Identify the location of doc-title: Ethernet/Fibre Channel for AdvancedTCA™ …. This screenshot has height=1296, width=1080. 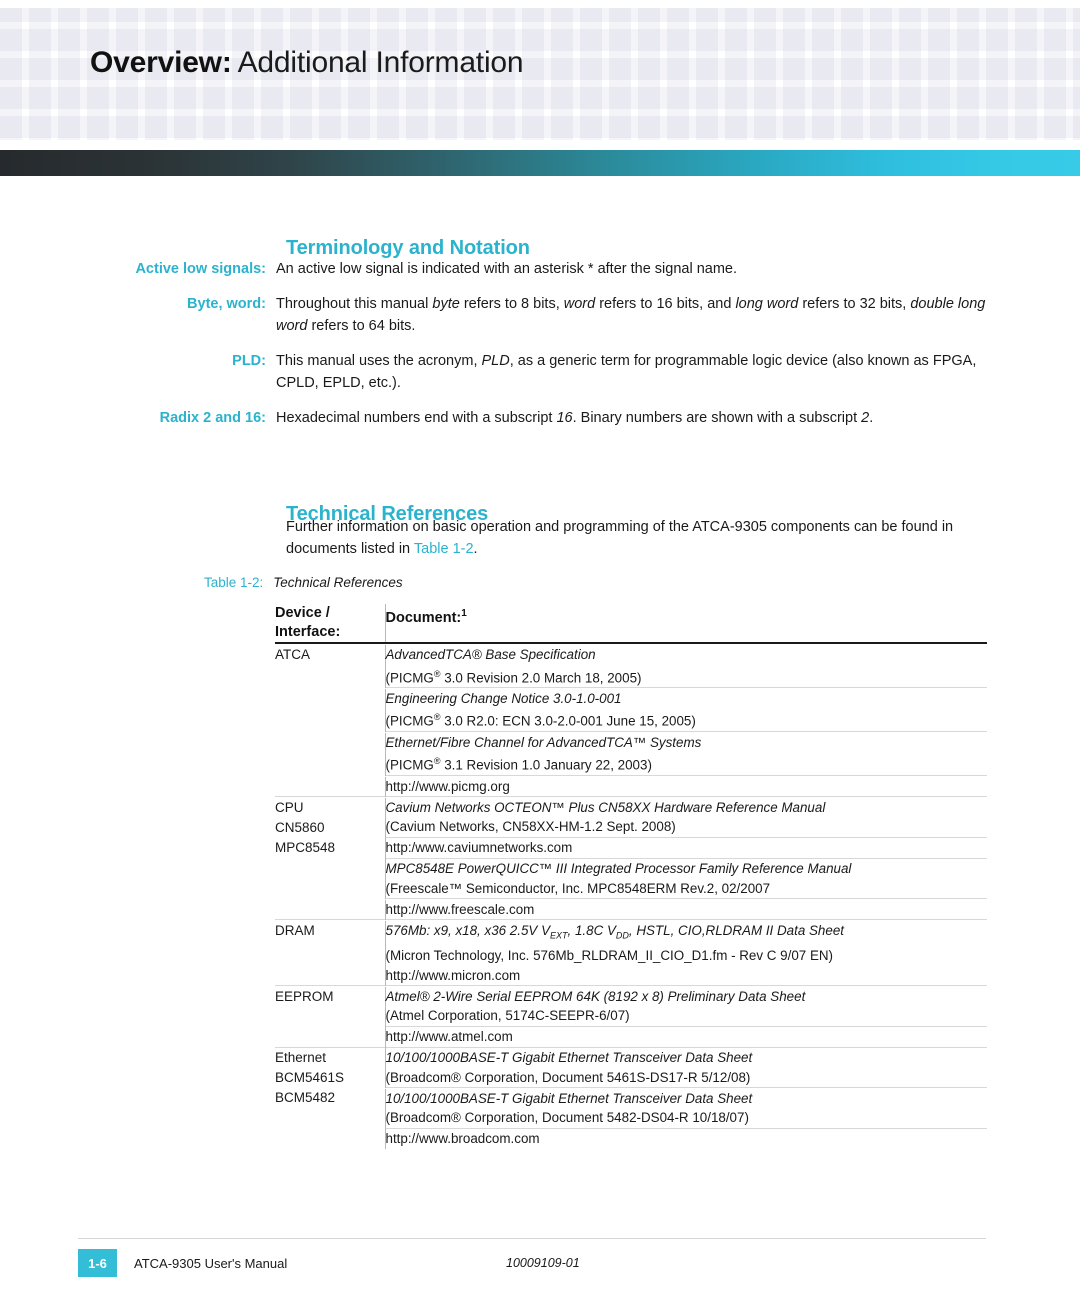
(543, 742).